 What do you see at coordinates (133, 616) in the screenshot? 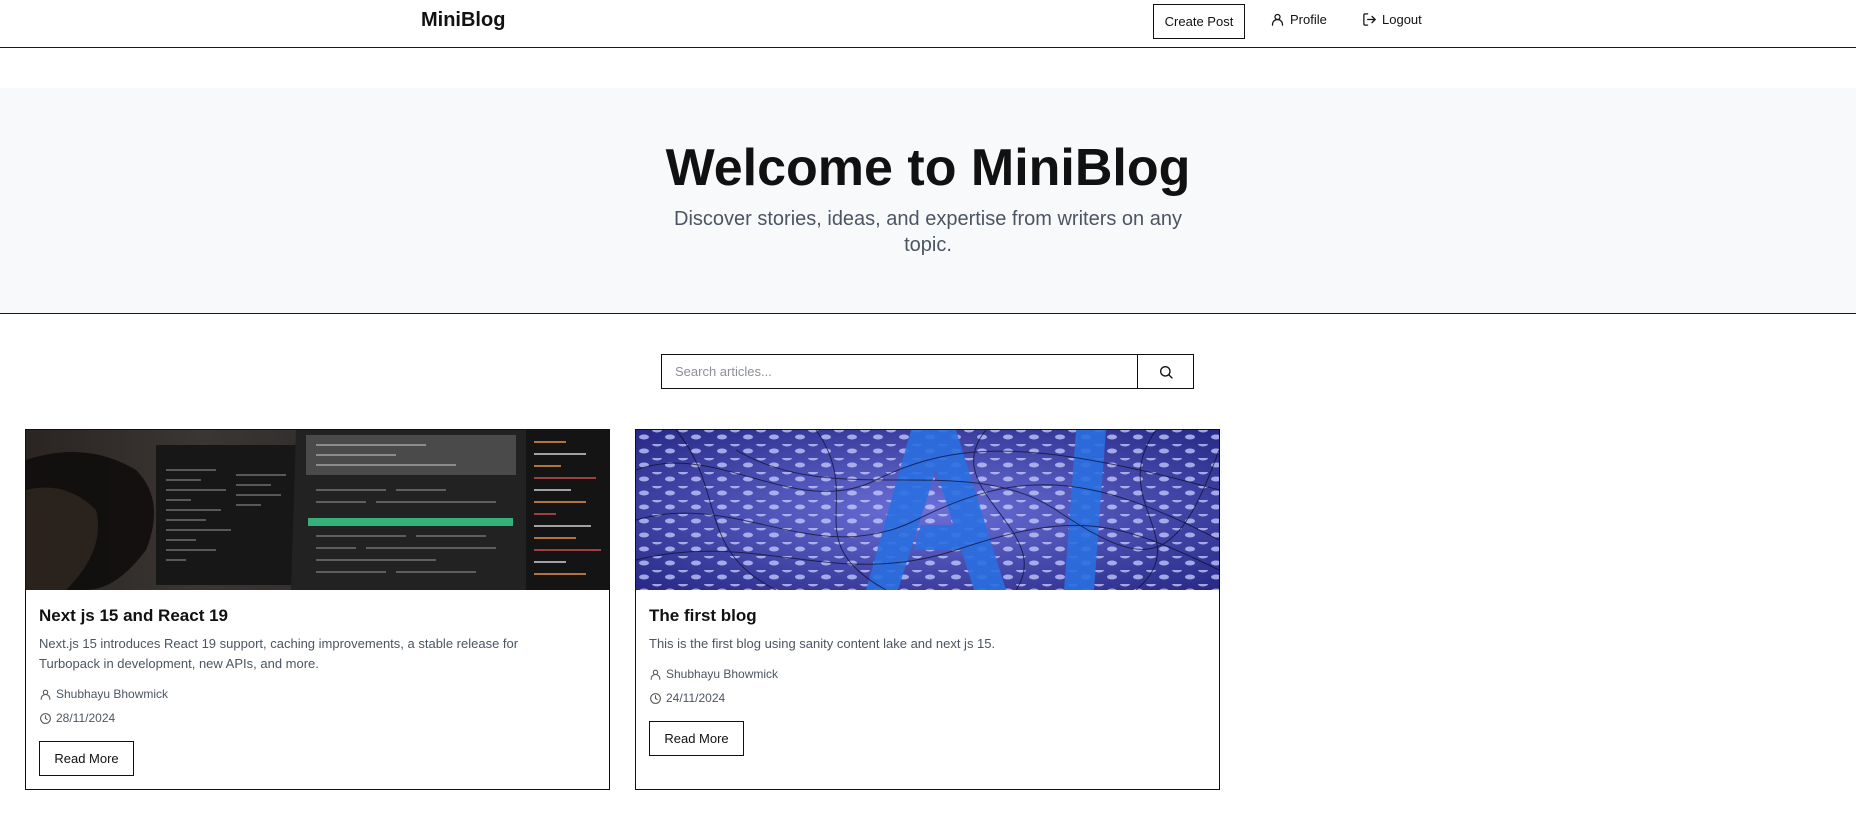
I see `post-title: Next js 15 and React 19` at bounding box center [133, 616].